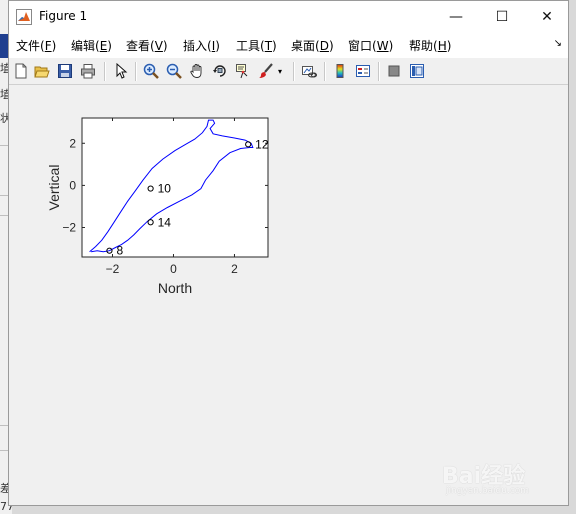 The width and height of the screenshot is (576, 514). What do you see at coordinates (113, 269) in the screenshot?
I see `x-tick-label: −2` at bounding box center [113, 269].